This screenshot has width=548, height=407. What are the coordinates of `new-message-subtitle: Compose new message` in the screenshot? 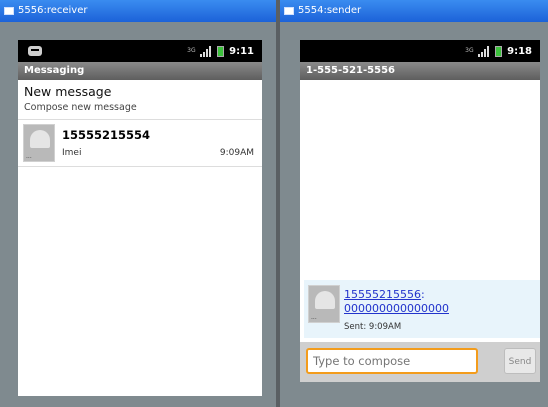 It's located at (80, 107).